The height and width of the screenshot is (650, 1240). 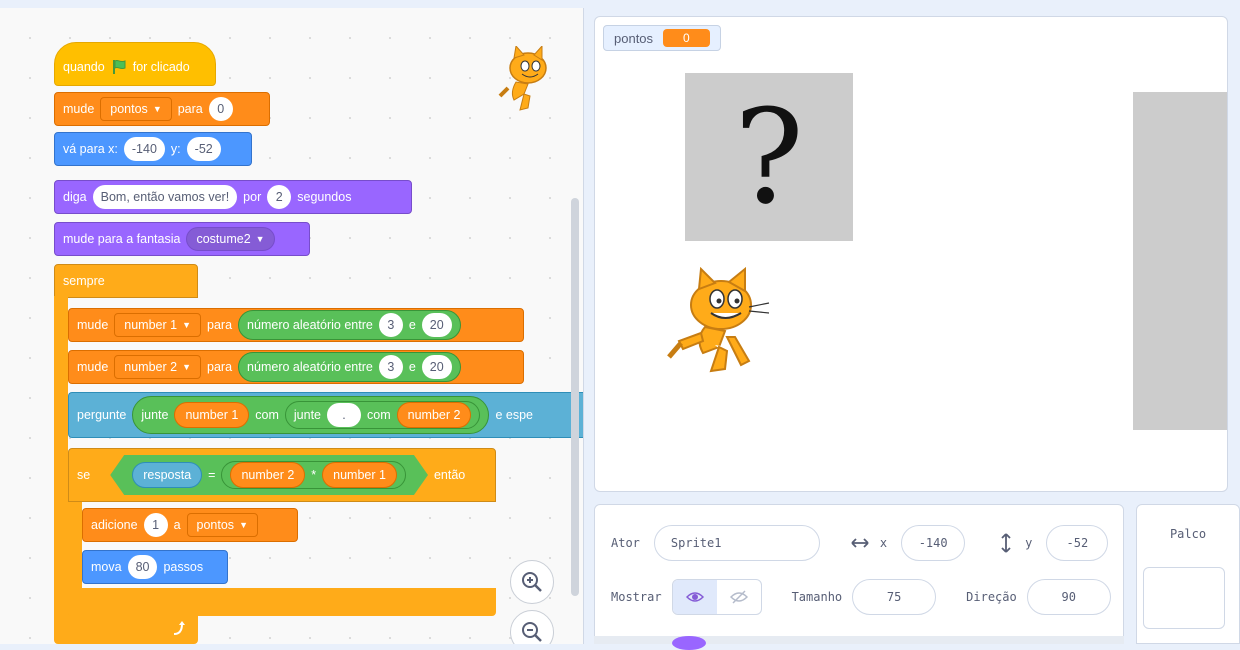 What do you see at coordinates (75, 197) in the screenshot?
I see `say-label: diga` at bounding box center [75, 197].